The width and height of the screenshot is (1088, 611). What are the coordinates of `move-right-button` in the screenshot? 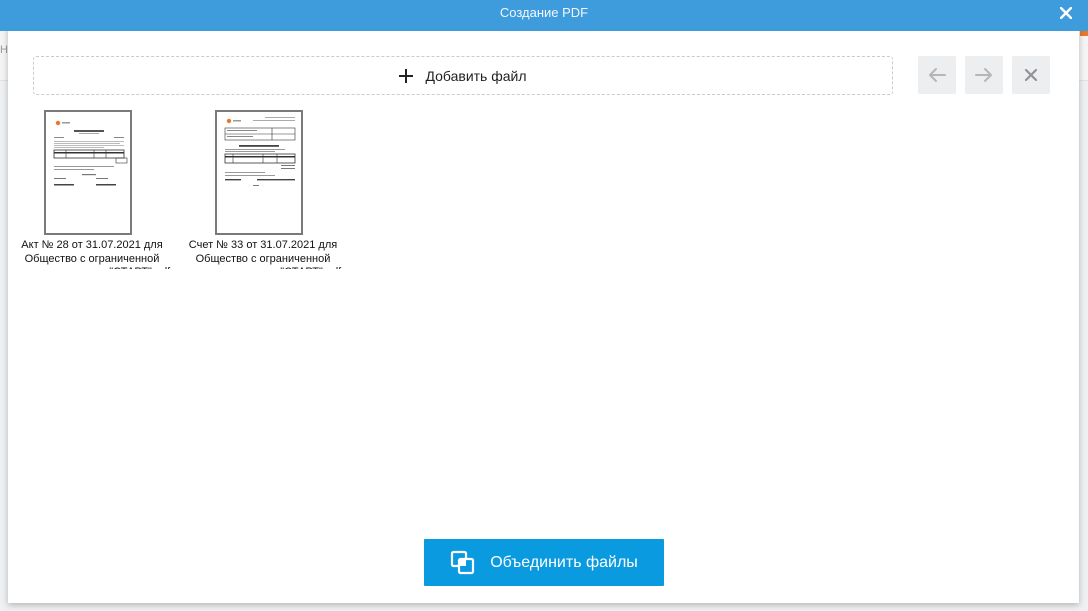 It's located at (984, 75).